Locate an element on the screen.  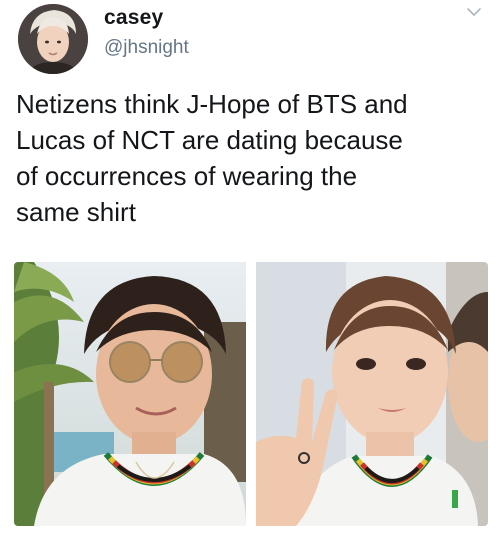
chevron-down-icon is located at coordinates (474, 12).